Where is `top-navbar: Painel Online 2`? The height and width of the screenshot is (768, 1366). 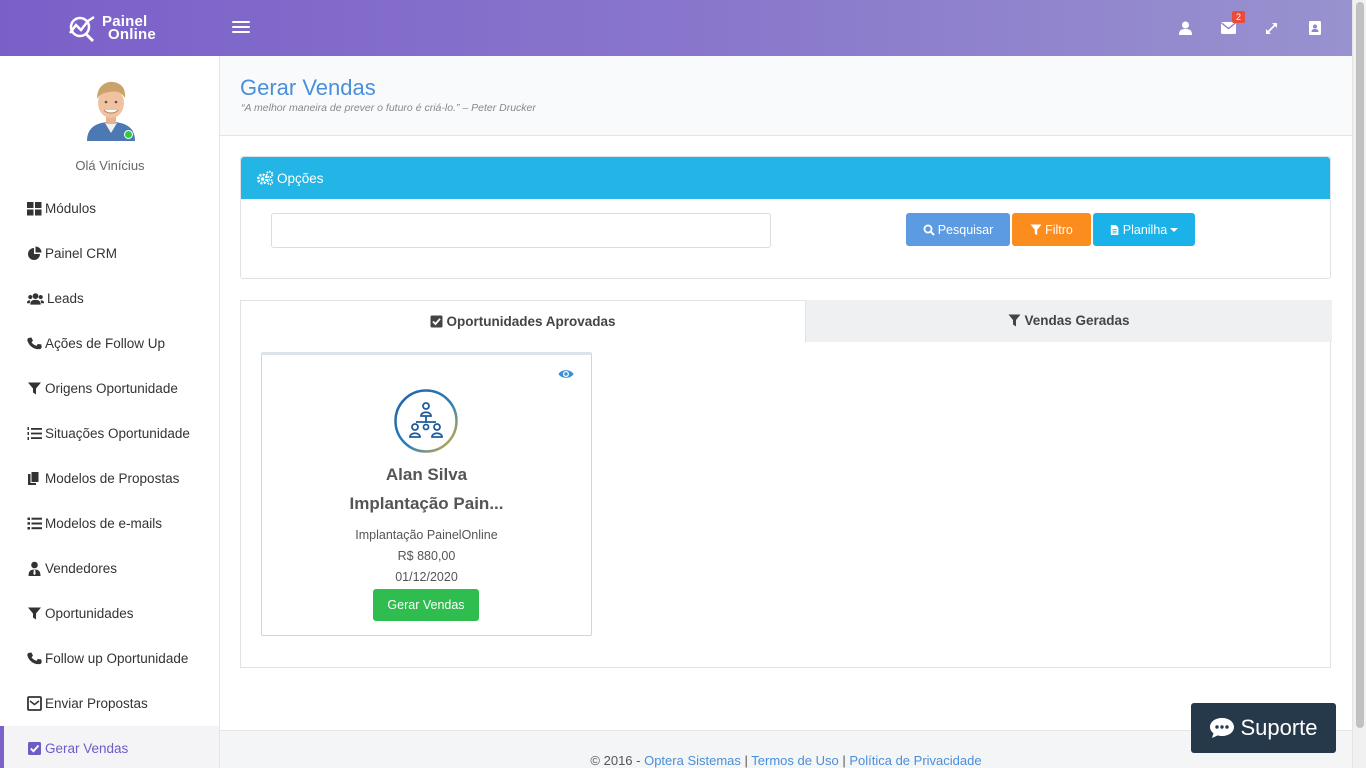
top-navbar: Painel Online 2 is located at coordinates (676, 28).